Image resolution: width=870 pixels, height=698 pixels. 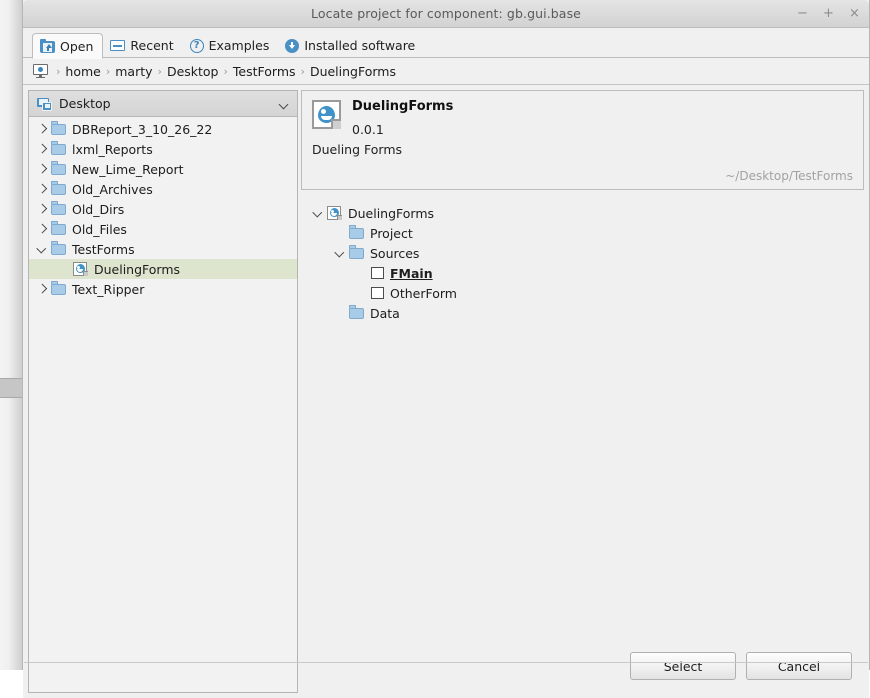 I want to click on project-tree-row: DuelingForms, so click(x=582, y=213).